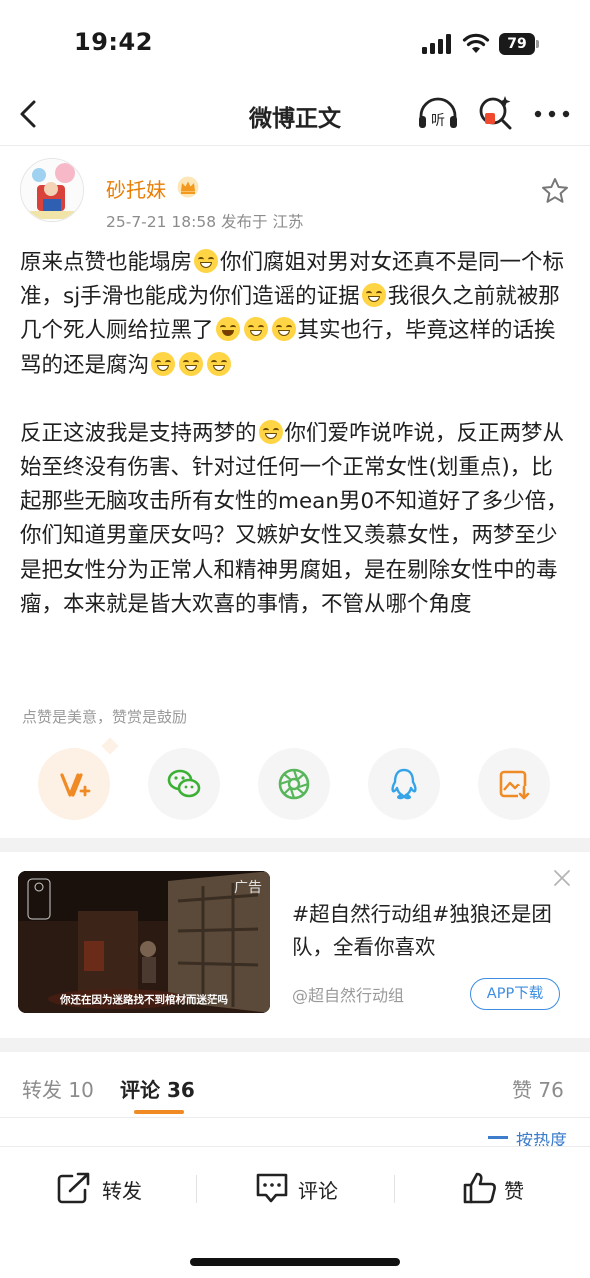 The image size is (590, 1278). What do you see at coordinates (295, 1085) in the screenshot?
I see `comment-tab-bar: 转发 10 评论 36 赞 76` at bounding box center [295, 1085].